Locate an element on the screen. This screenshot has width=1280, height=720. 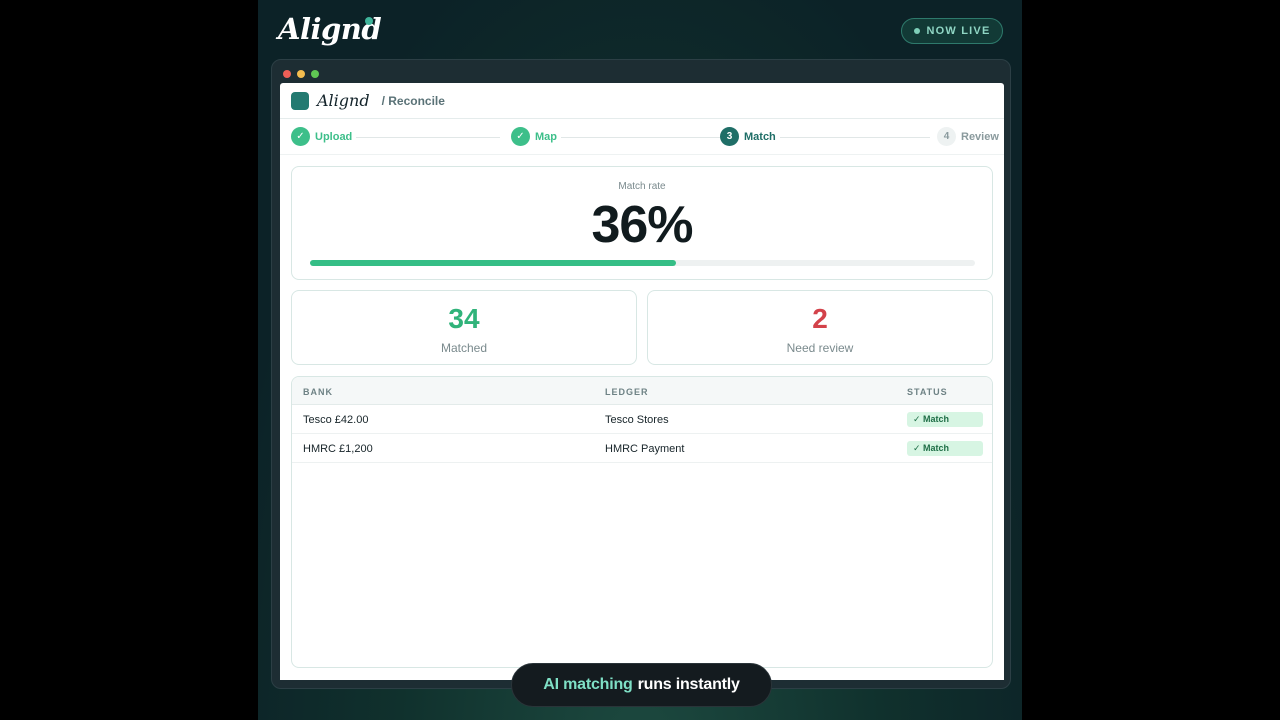
review-stat-card: 2 Need review is located at coordinates (820, 327).